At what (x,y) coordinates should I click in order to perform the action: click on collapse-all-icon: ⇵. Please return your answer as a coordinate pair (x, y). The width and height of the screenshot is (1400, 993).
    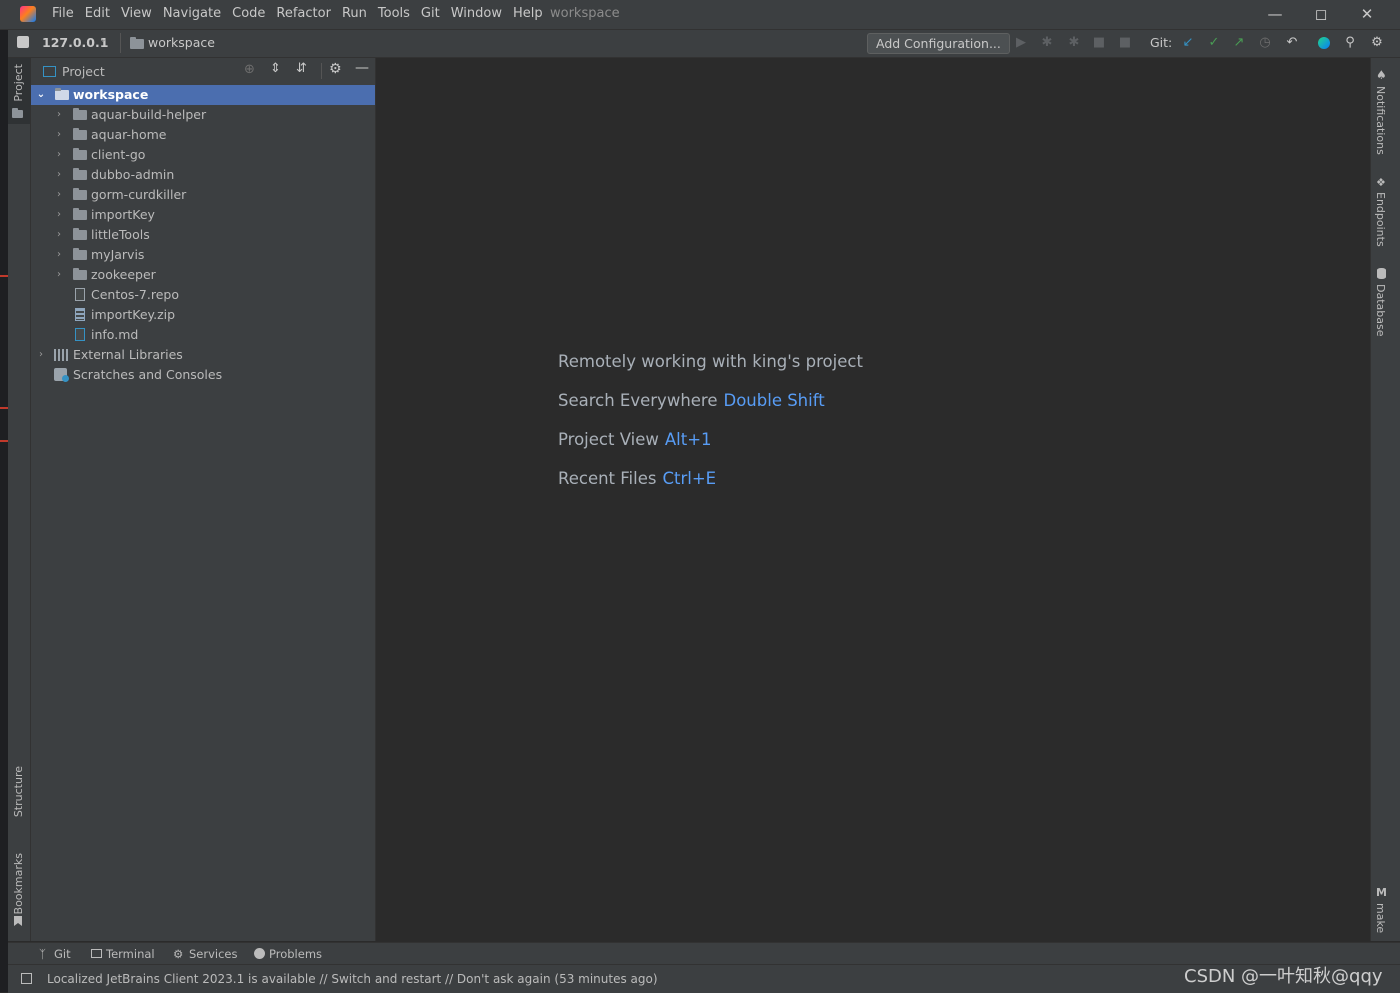
    Looking at the image, I should click on (301, 68).